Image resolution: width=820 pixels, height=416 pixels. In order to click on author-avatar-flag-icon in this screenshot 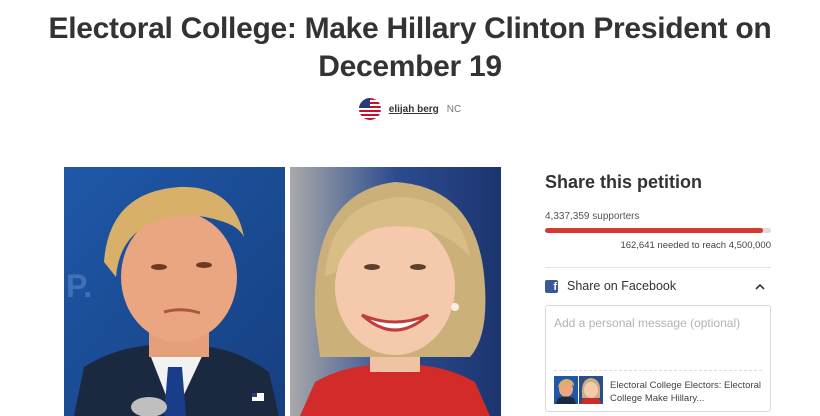, I will do `click(369, 109)`.